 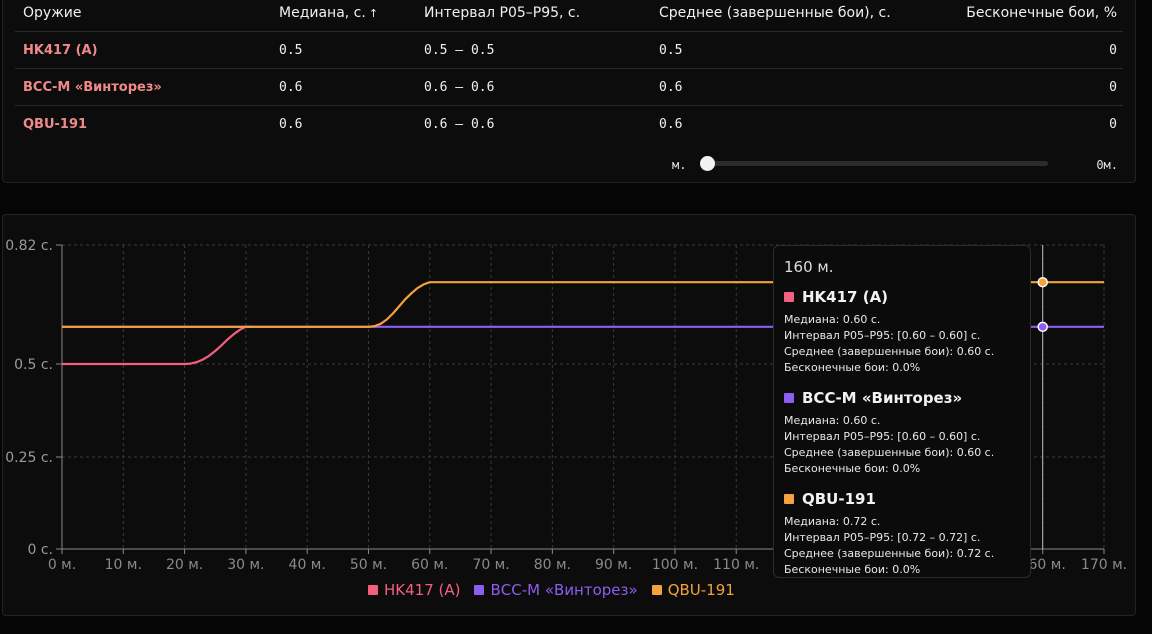 What do you see at coordinates (29, 246) in the screenshot?
I see `y-tick-label: 0.82 с.` at bounding box center [29, 246].